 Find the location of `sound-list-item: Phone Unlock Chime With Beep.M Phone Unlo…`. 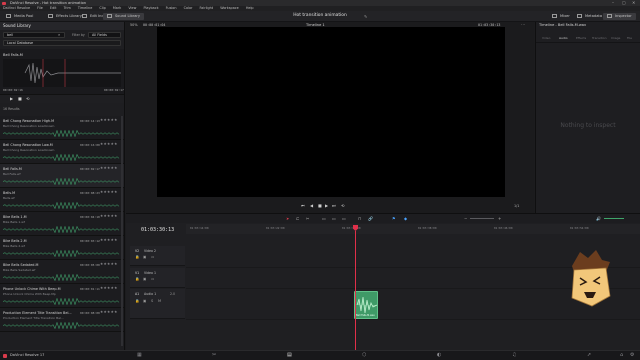

sound-list-item: Phone Unlock Chime With Beep.M Phone Unlo… is located at coordinates (62, 296).